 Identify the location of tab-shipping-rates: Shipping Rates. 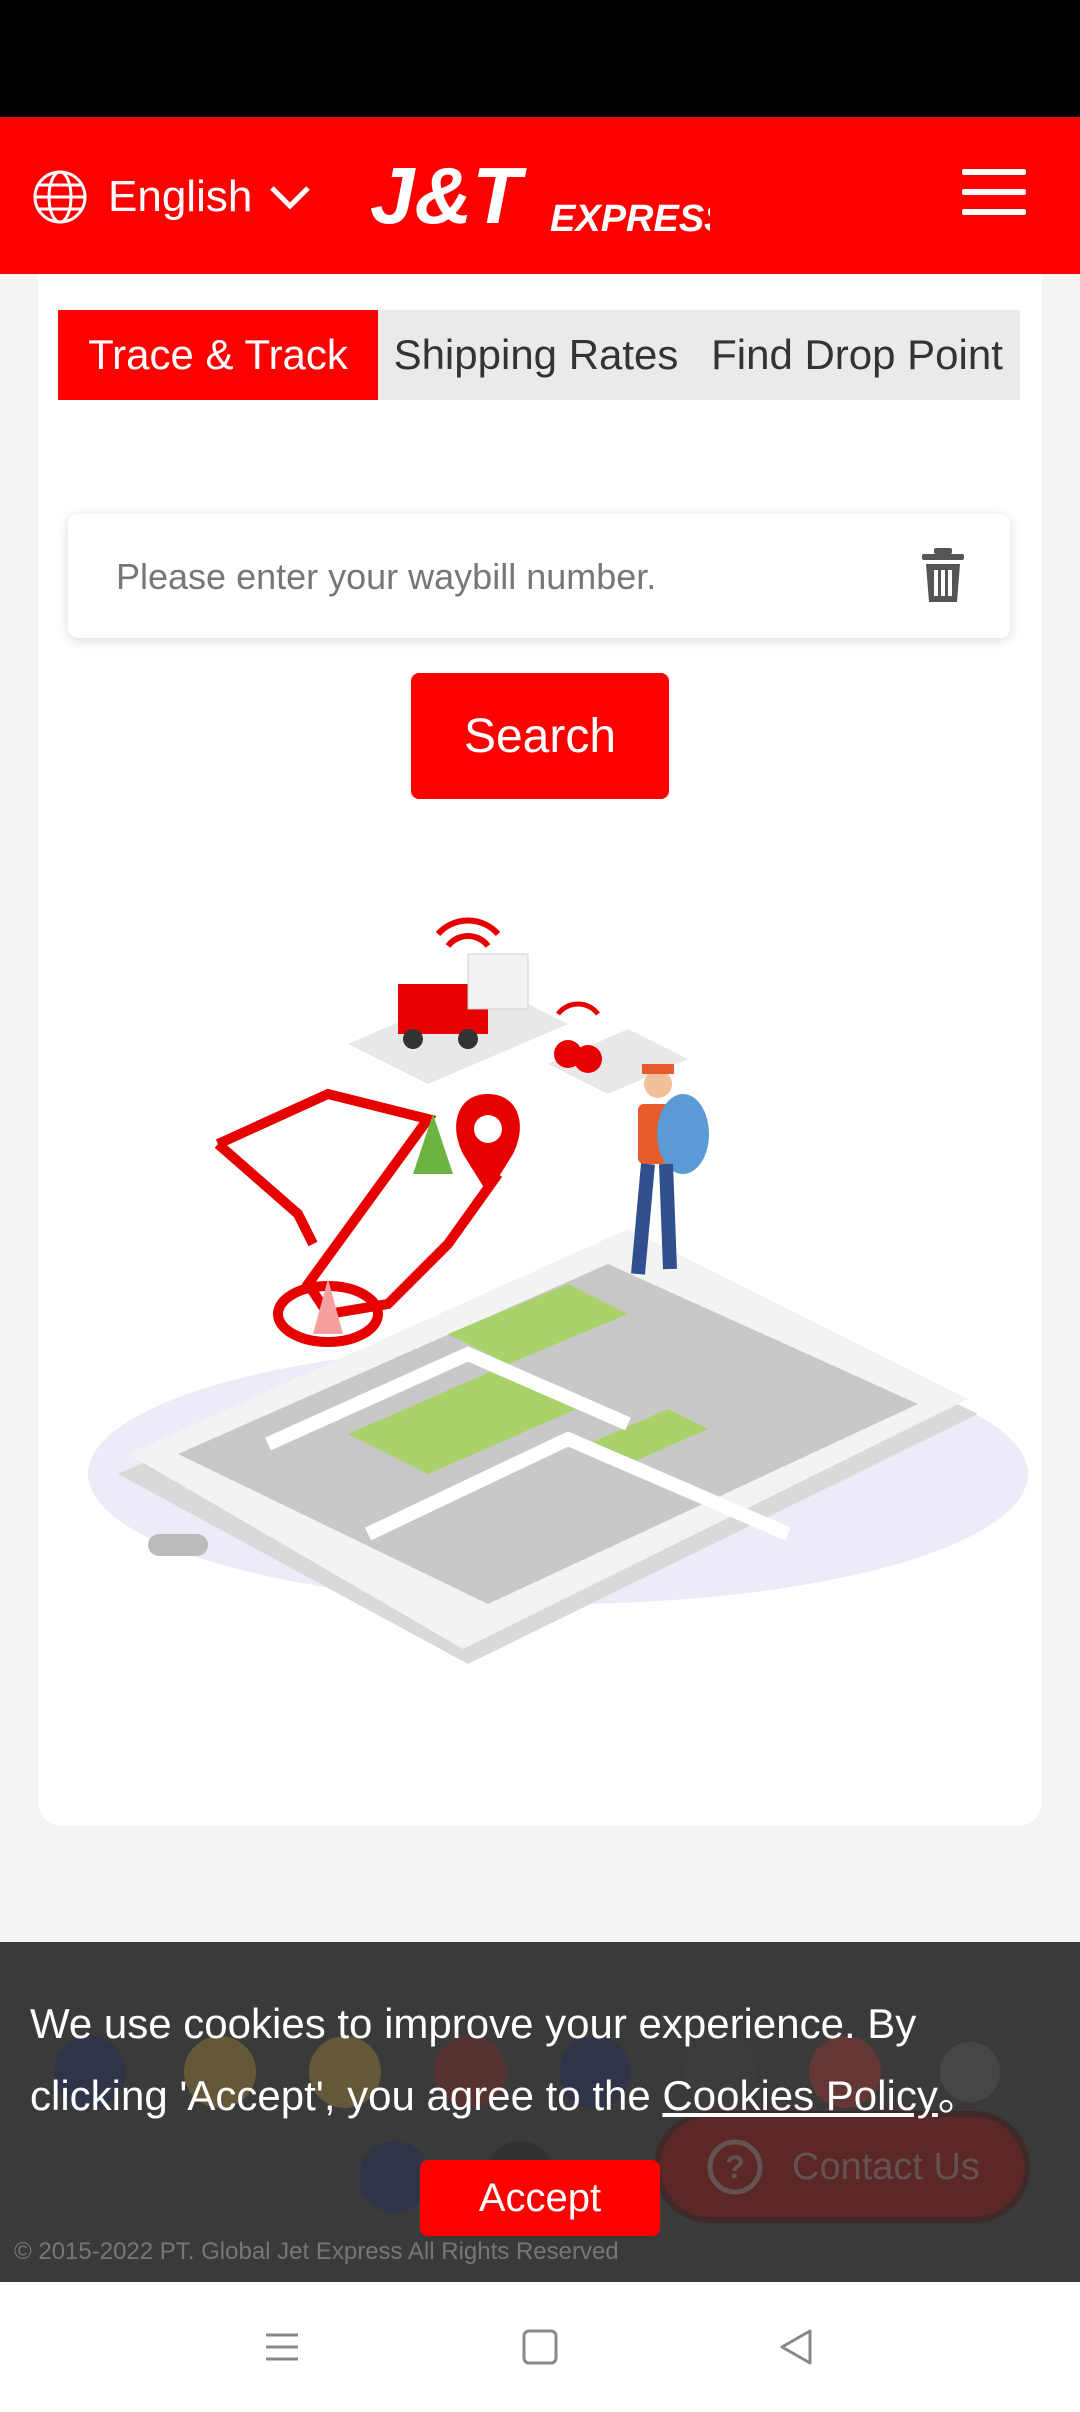
(536, 355).